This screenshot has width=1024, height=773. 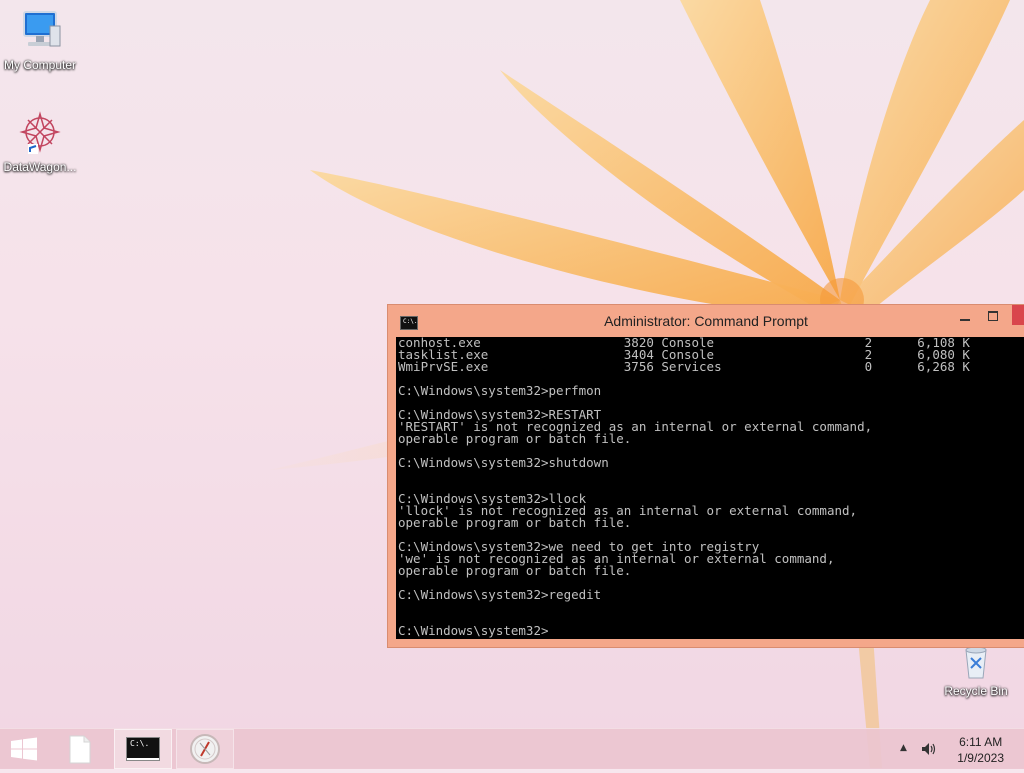 I want to click on windows-logo-icon, so click(x=24, y=749).